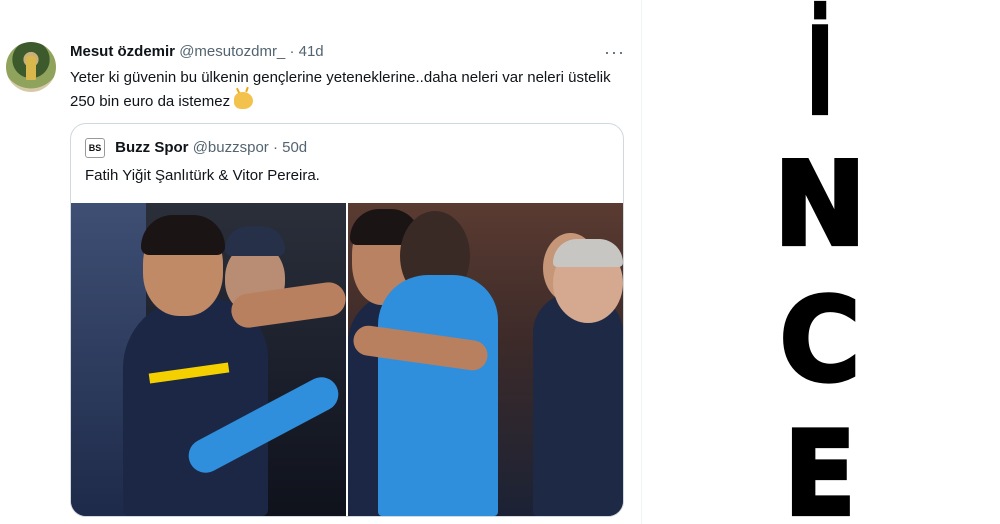 The height and width of the screenshot is (524, 1000). I want to click on more-options-icon: ···, so click(614, 52).